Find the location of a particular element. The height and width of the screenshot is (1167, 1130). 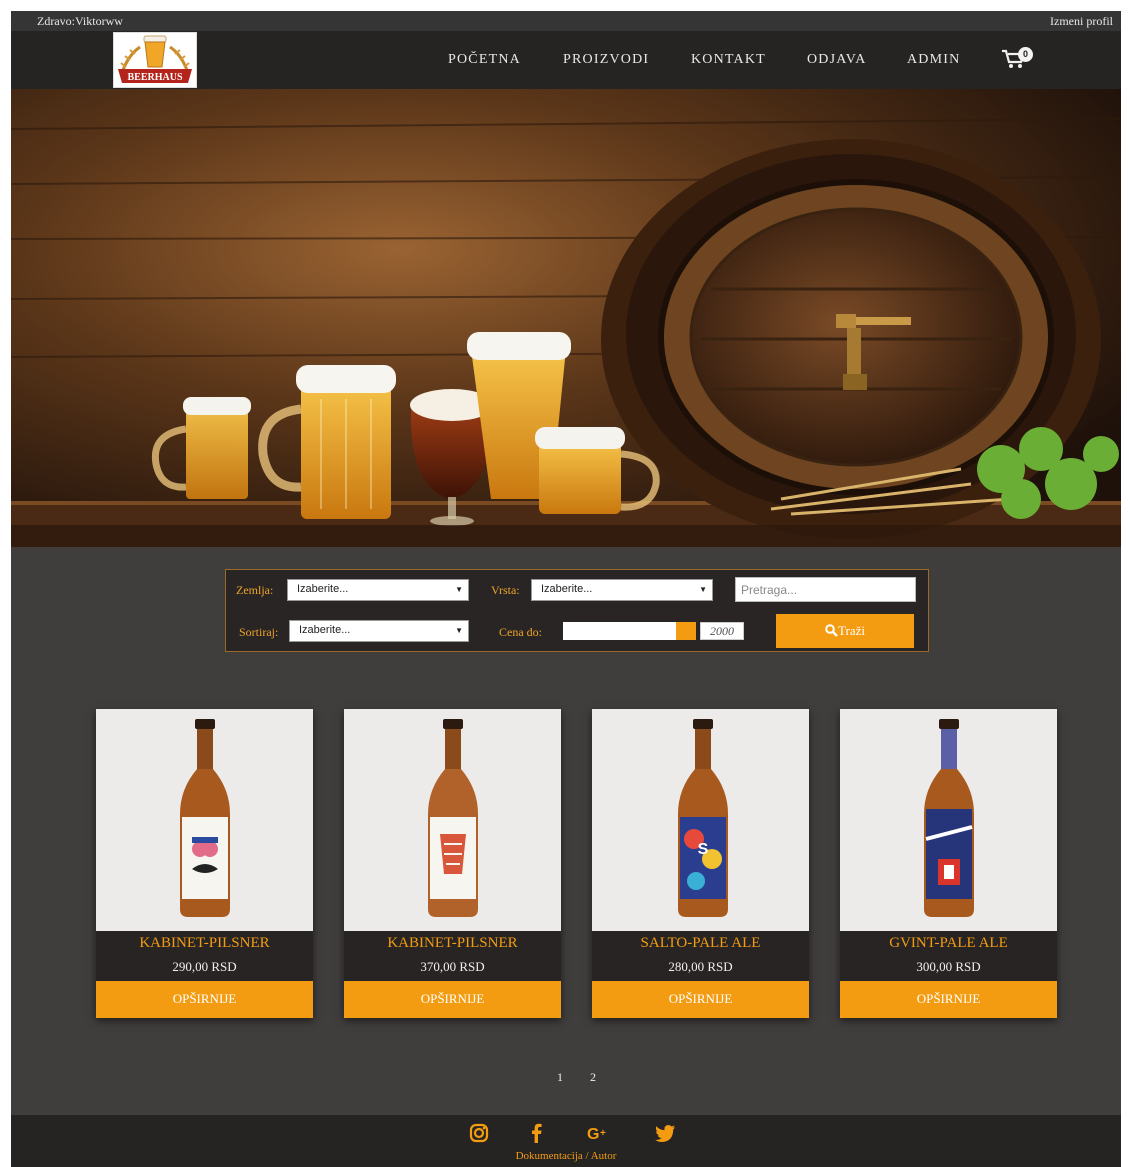

svg-text: G is located at coordinates (593, 1134).